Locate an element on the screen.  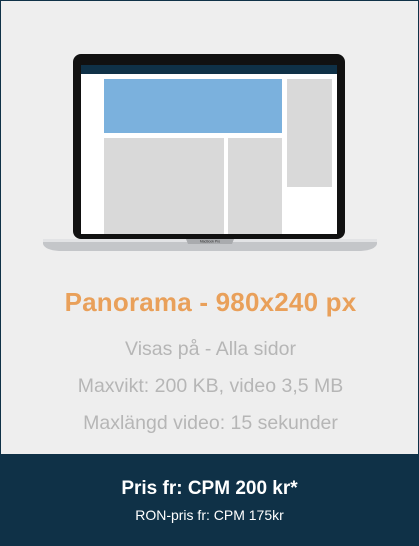
device-label: MacBook Pro is located at coordinates (210, 242).